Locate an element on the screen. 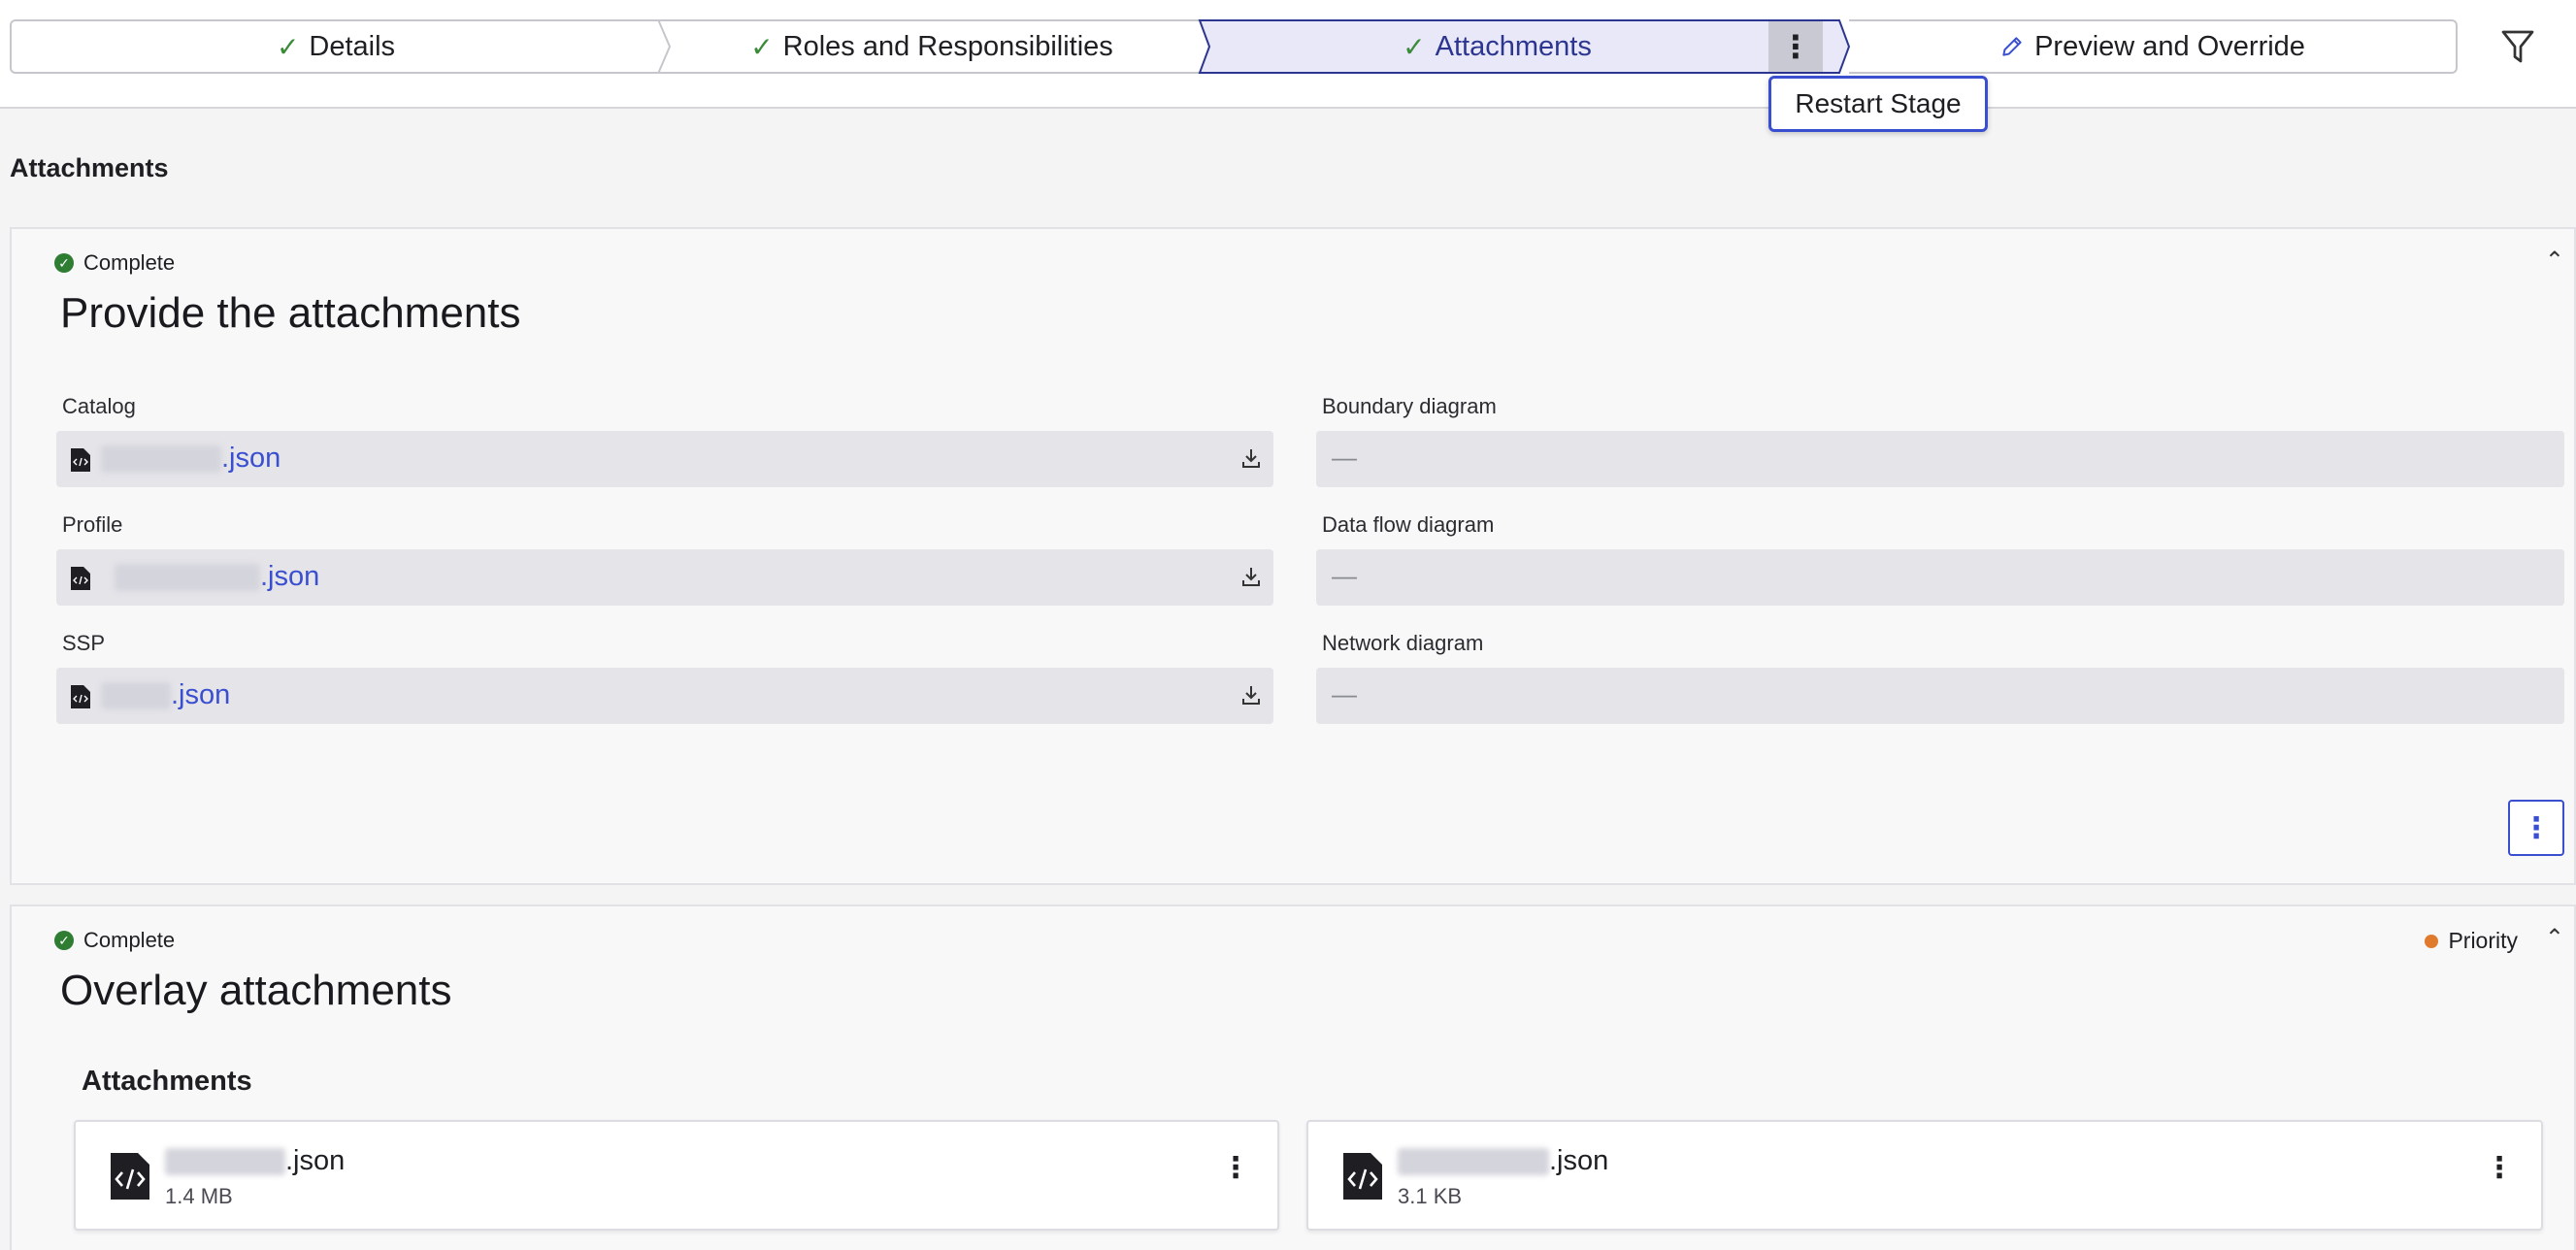 This screenshot has width=2576, height=1250. priority-dot-icon is located at coordinates (2432, 941).